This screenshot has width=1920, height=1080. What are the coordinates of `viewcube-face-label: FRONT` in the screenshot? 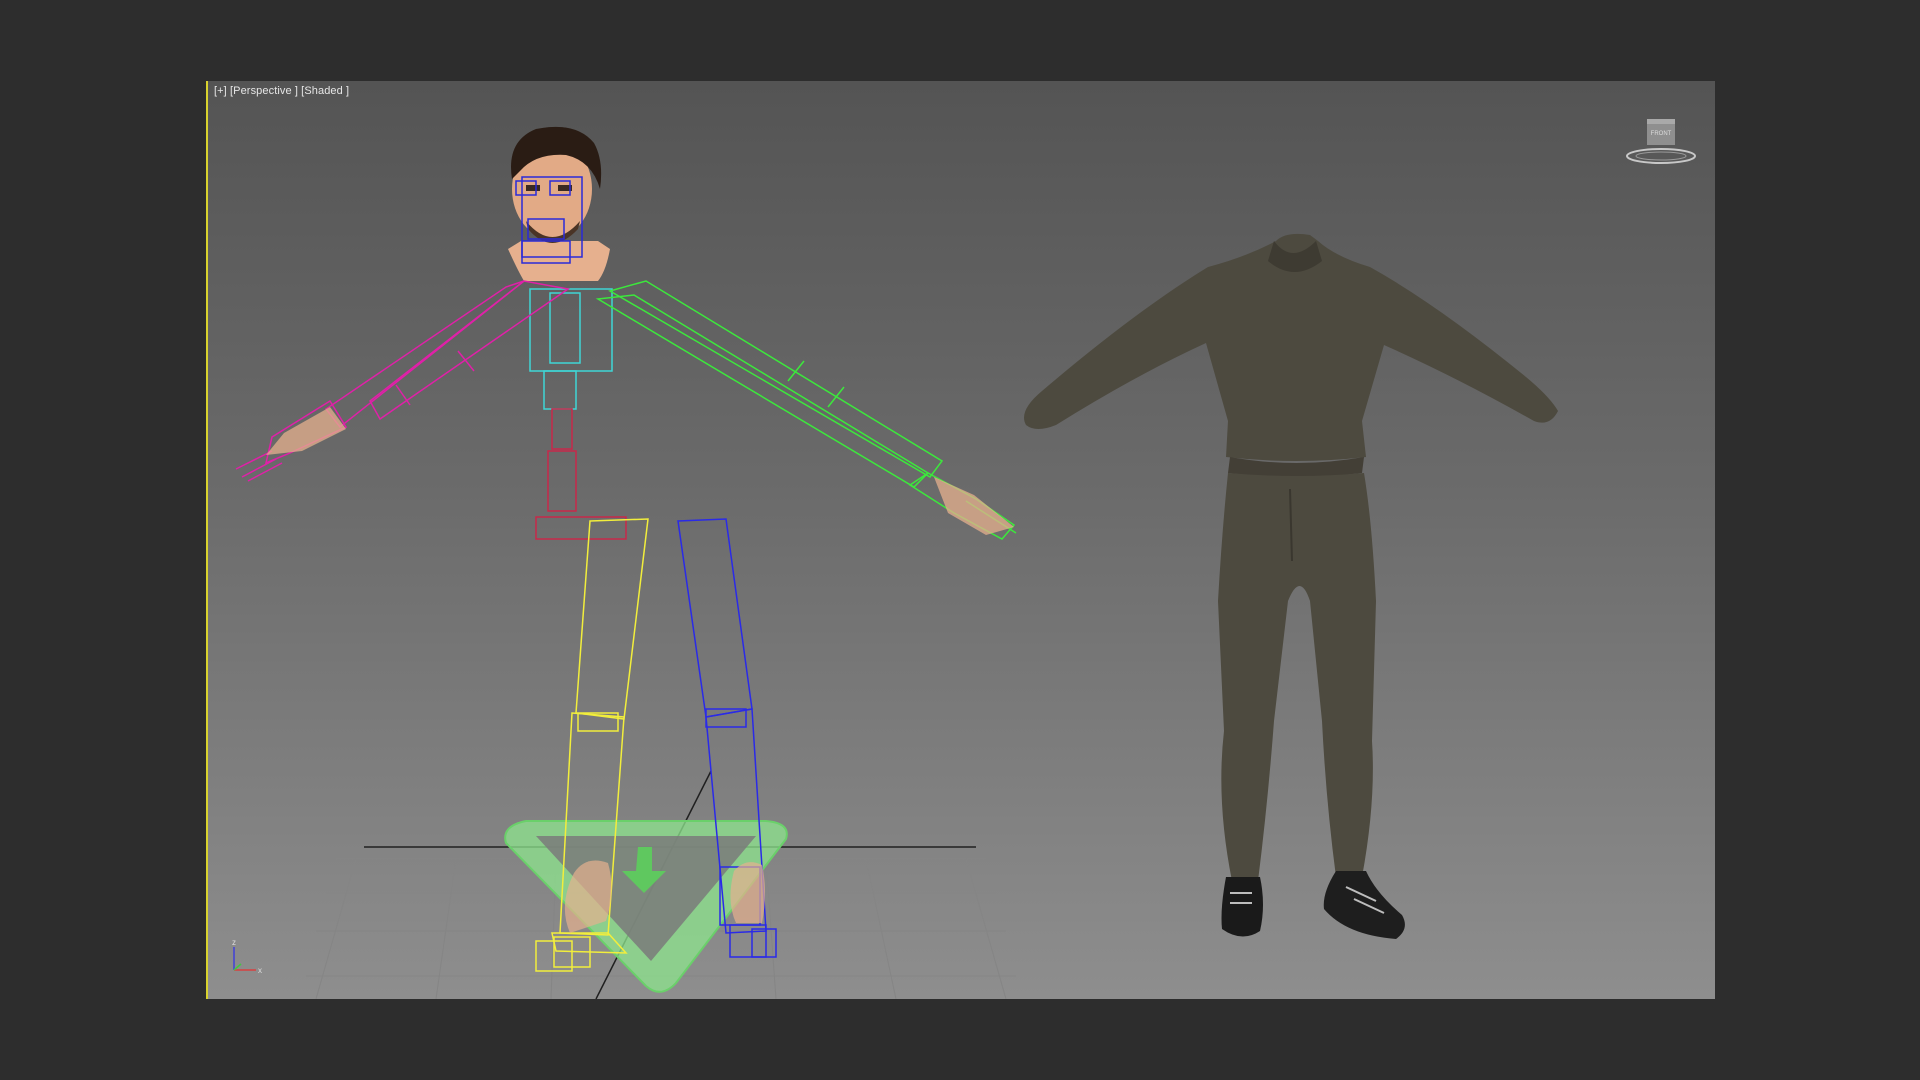 It's located at (1661, 134).